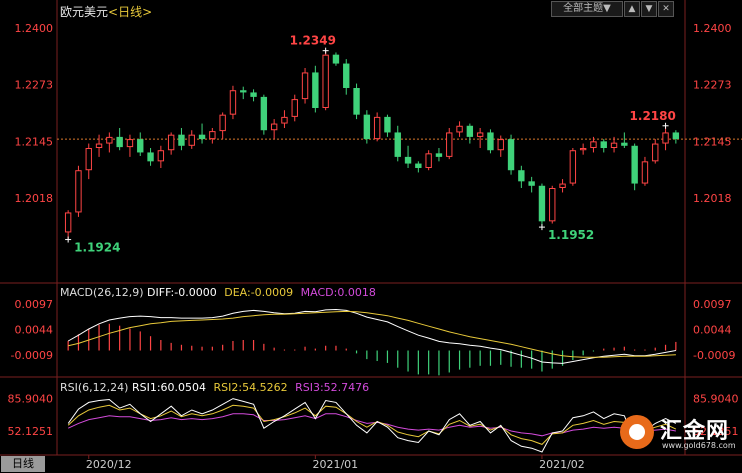  What do you see at coordinates (34, 28) in the screenshot?
I see `price-y-tick-left: 1.2400` at bounding box center [34, 28].